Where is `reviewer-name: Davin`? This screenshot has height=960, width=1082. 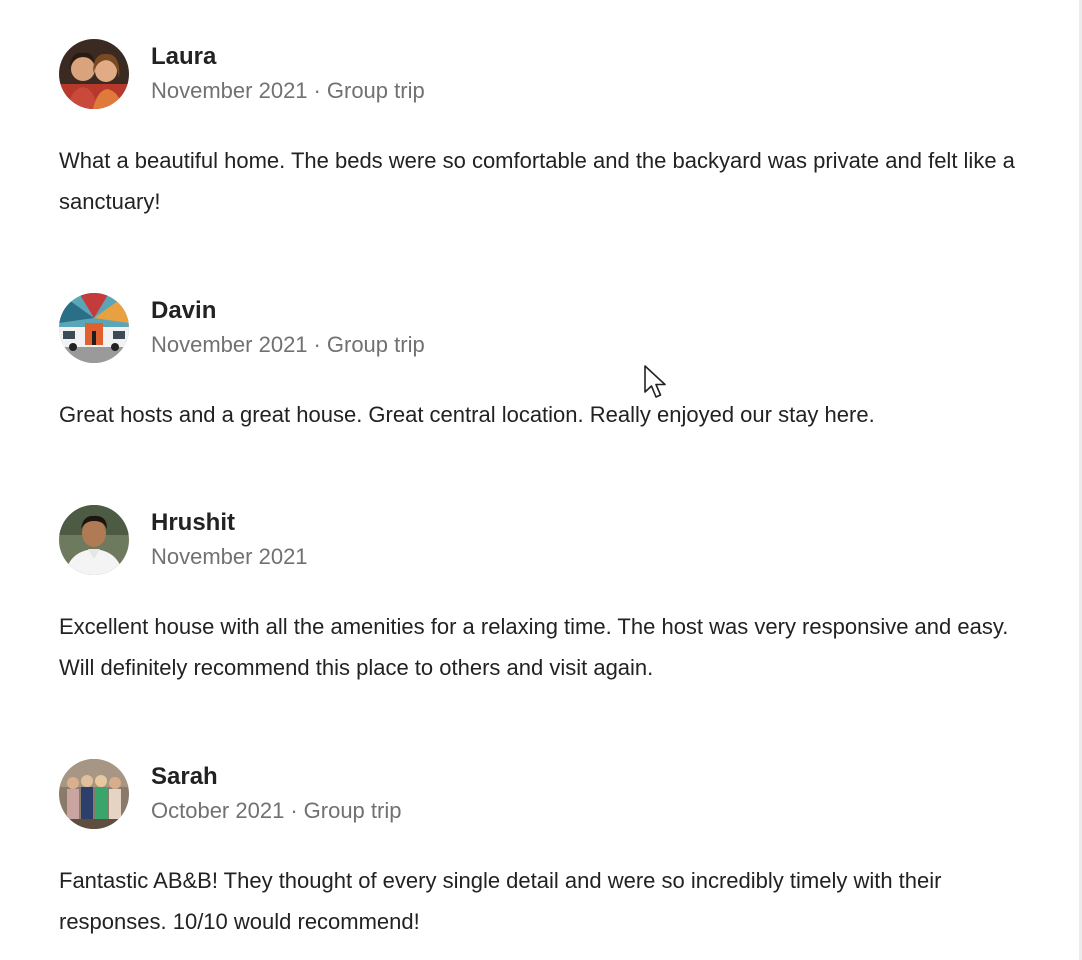 reviewer-name: Davin is located at coordinates (288, 311).